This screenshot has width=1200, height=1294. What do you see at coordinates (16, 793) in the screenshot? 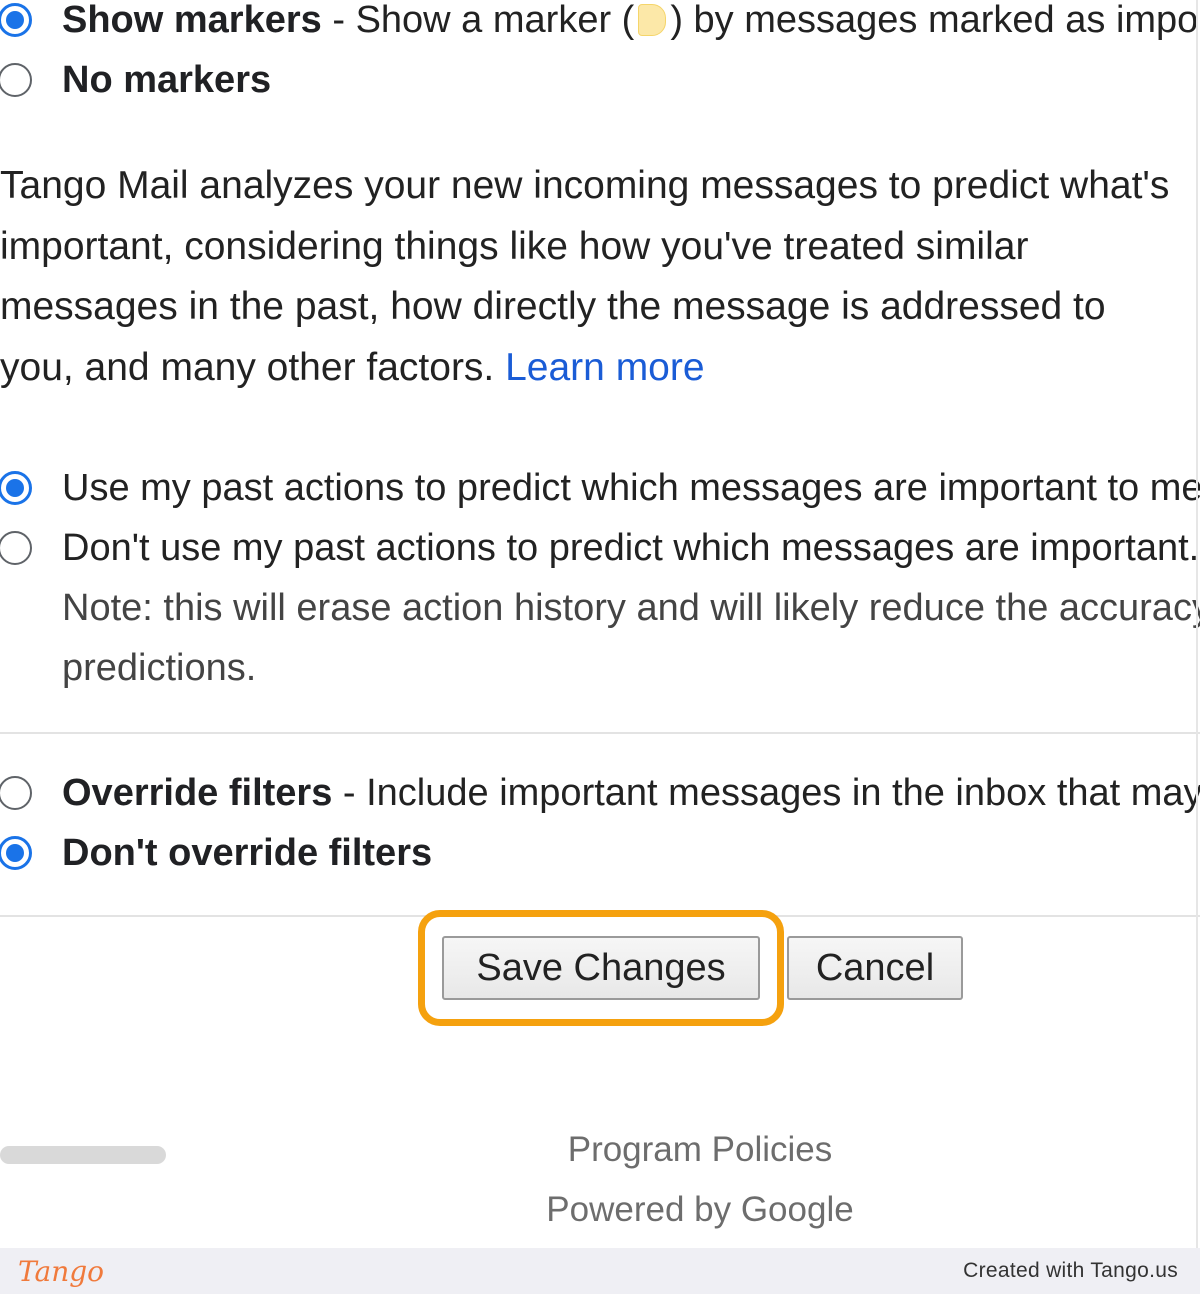
I see `override-filters-radio` at bounding box center [16, 793].